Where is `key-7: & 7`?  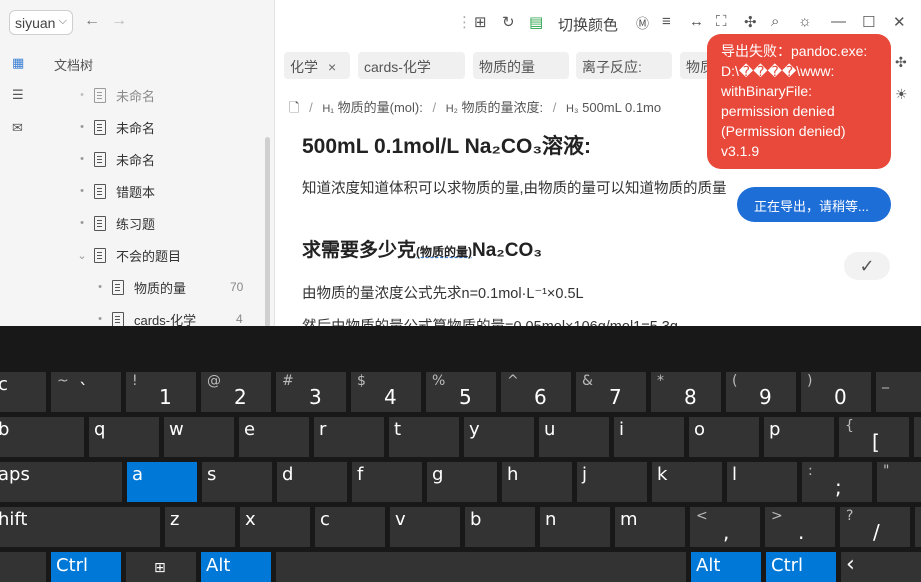 key-7: & 7 is located at coordinates (611, 392).